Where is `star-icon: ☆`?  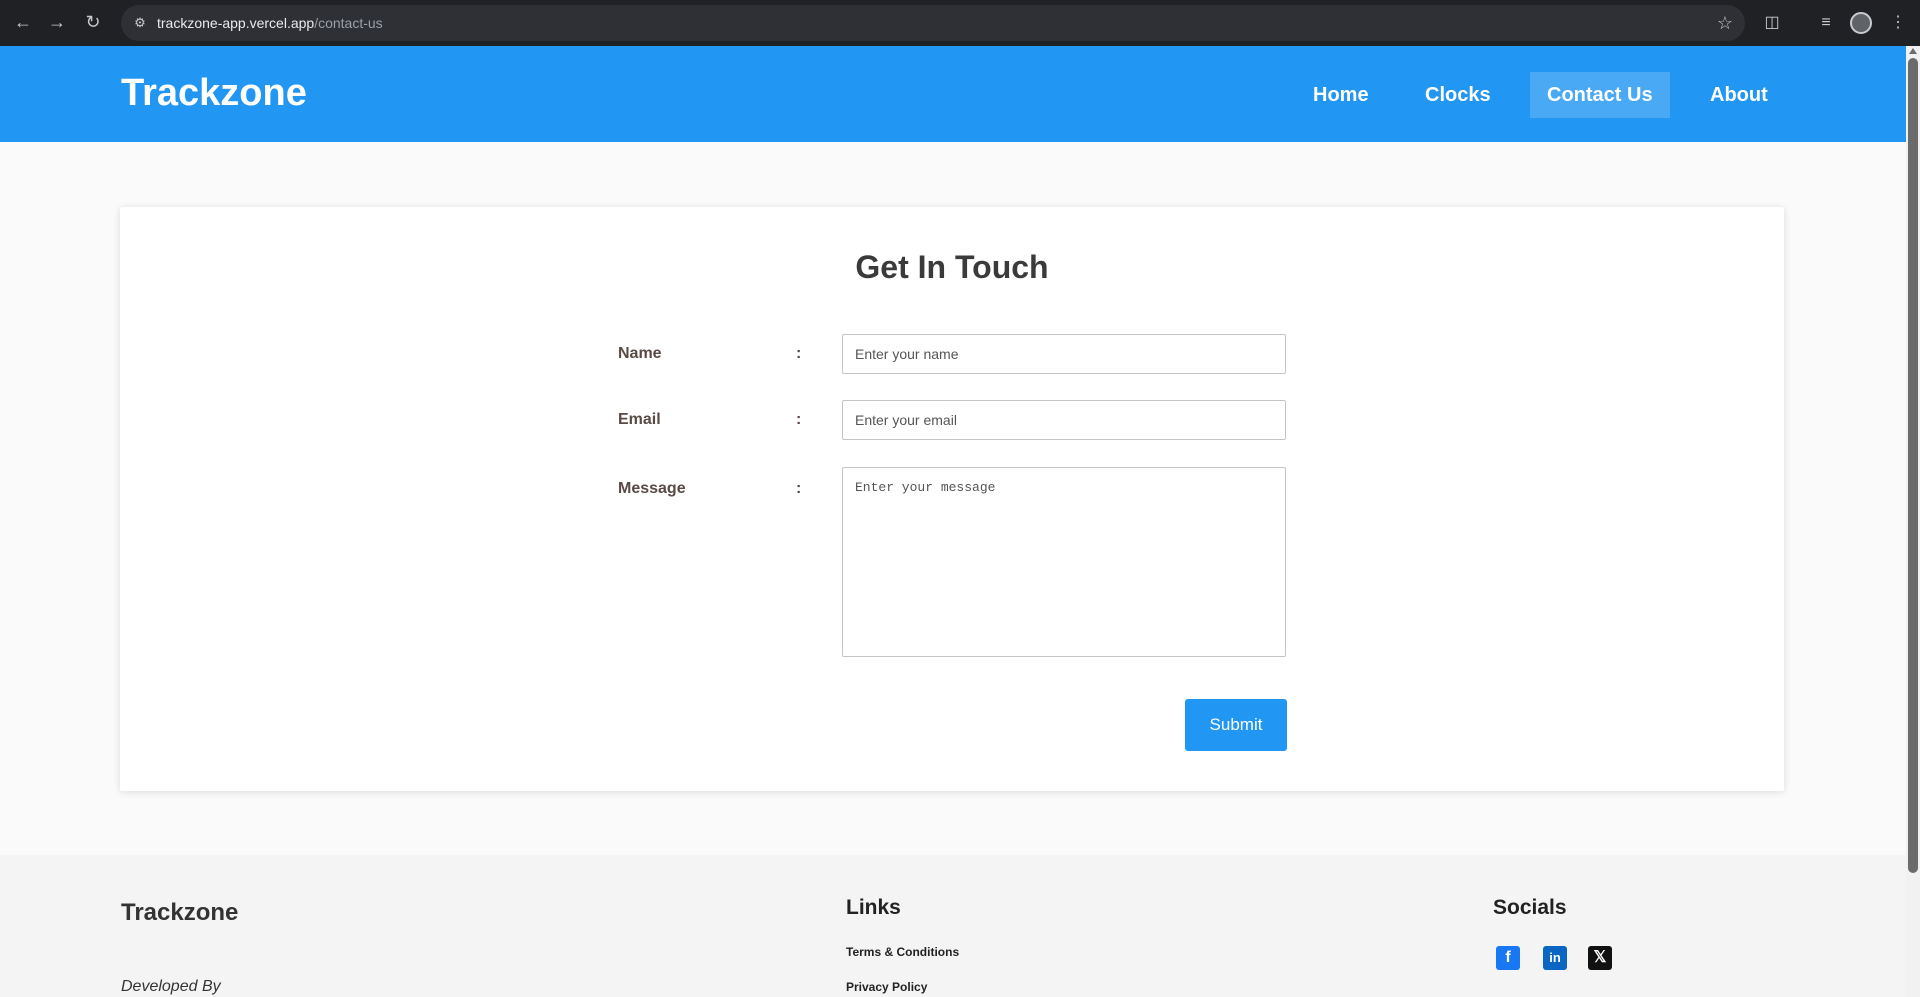 star-icon: ☆ is located at coordinates (1725, 23).